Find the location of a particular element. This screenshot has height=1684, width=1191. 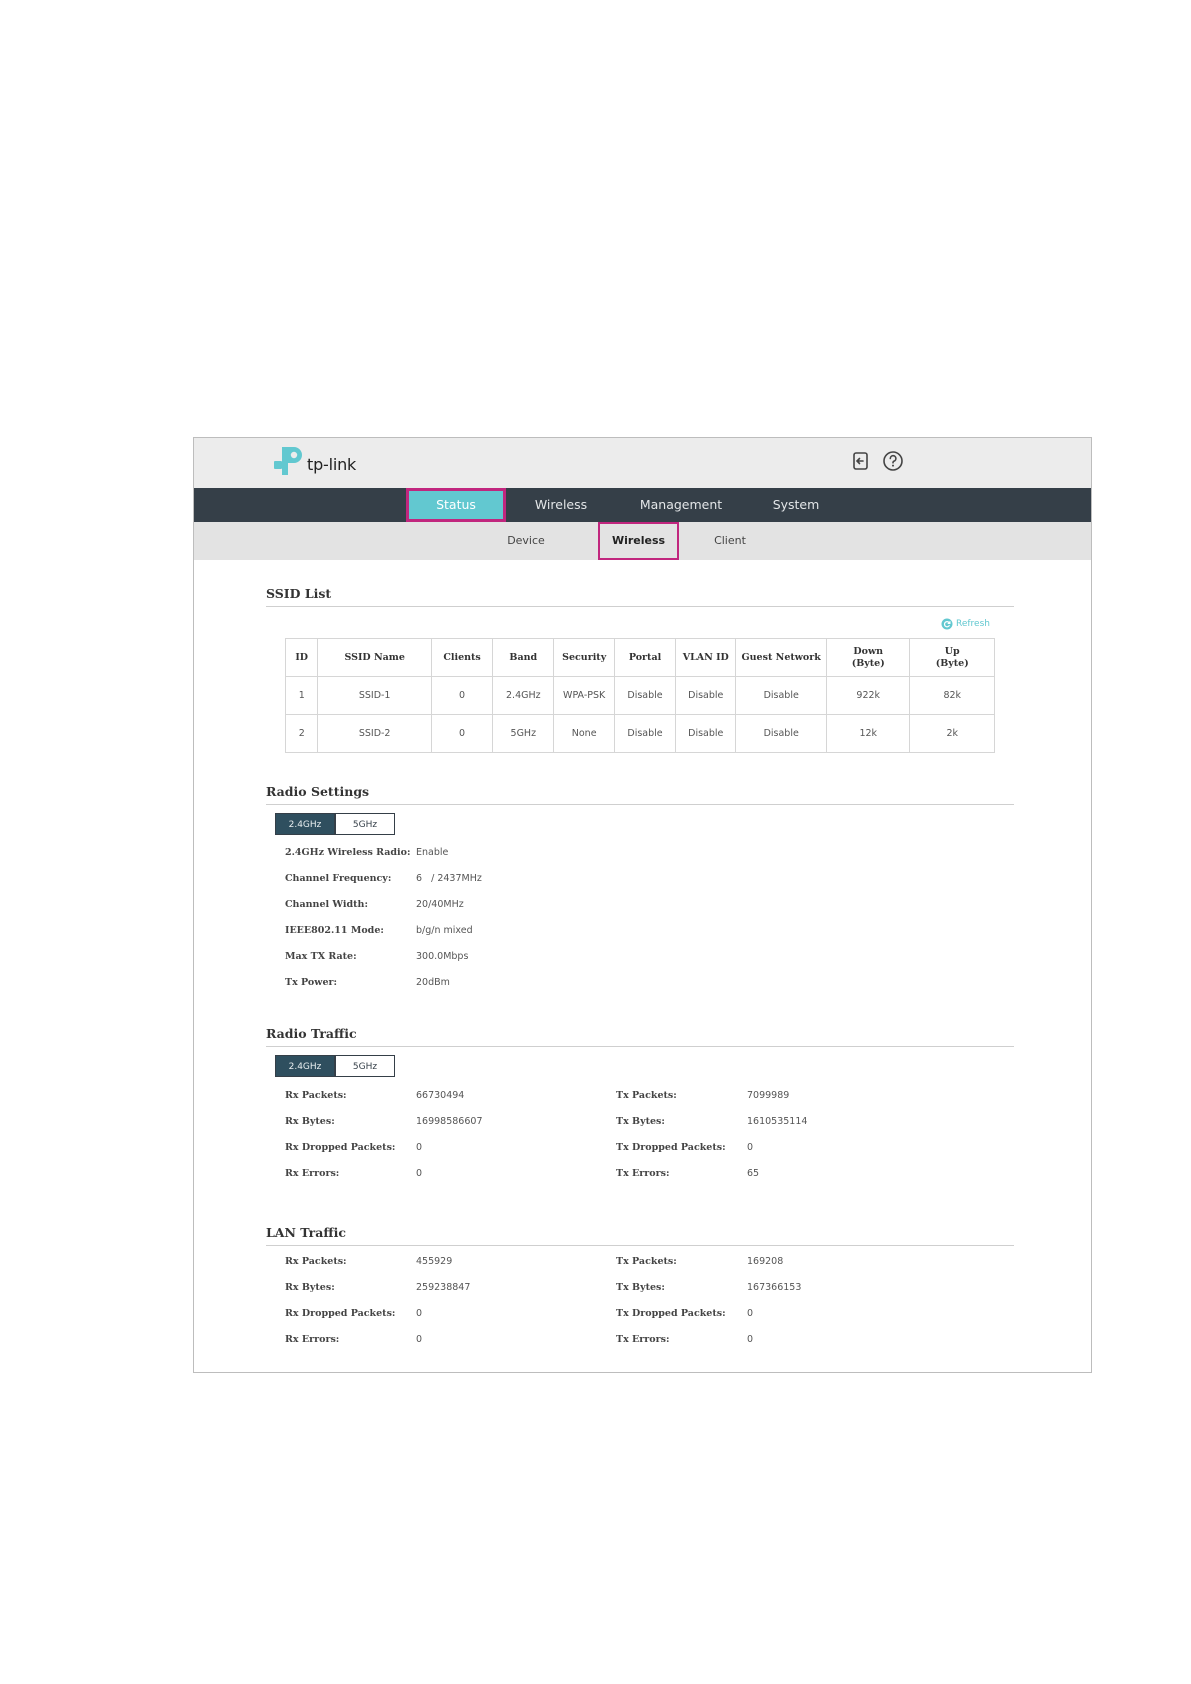

lan-rx-bytes-label: Rx Bytes: is located at coordinates (310, 1287).